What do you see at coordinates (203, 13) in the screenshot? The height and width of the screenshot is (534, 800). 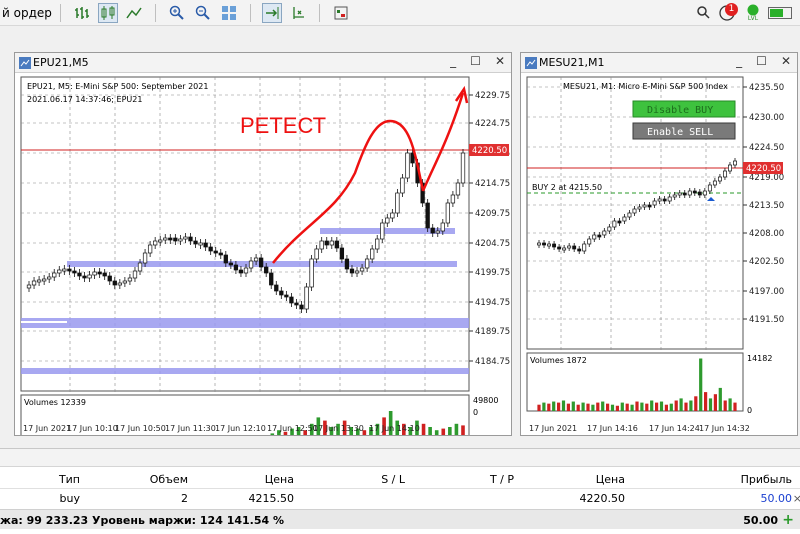 I see `zoom-out-icon` at bounding box center [203, 13].